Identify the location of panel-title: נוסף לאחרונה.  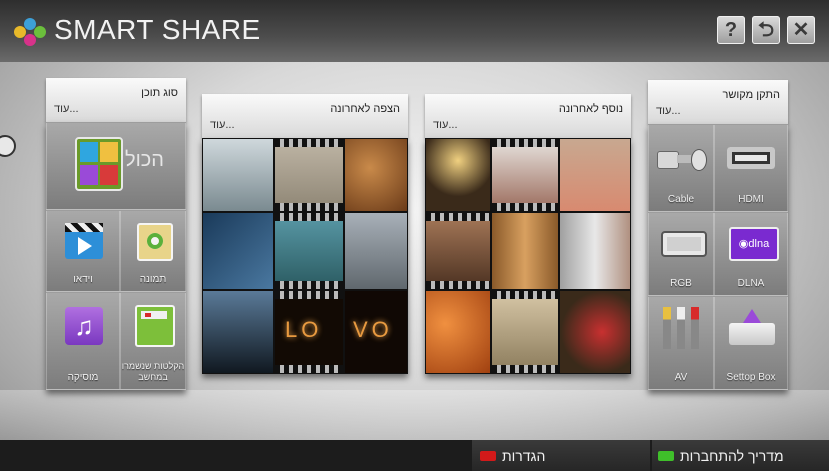
(590, 109).